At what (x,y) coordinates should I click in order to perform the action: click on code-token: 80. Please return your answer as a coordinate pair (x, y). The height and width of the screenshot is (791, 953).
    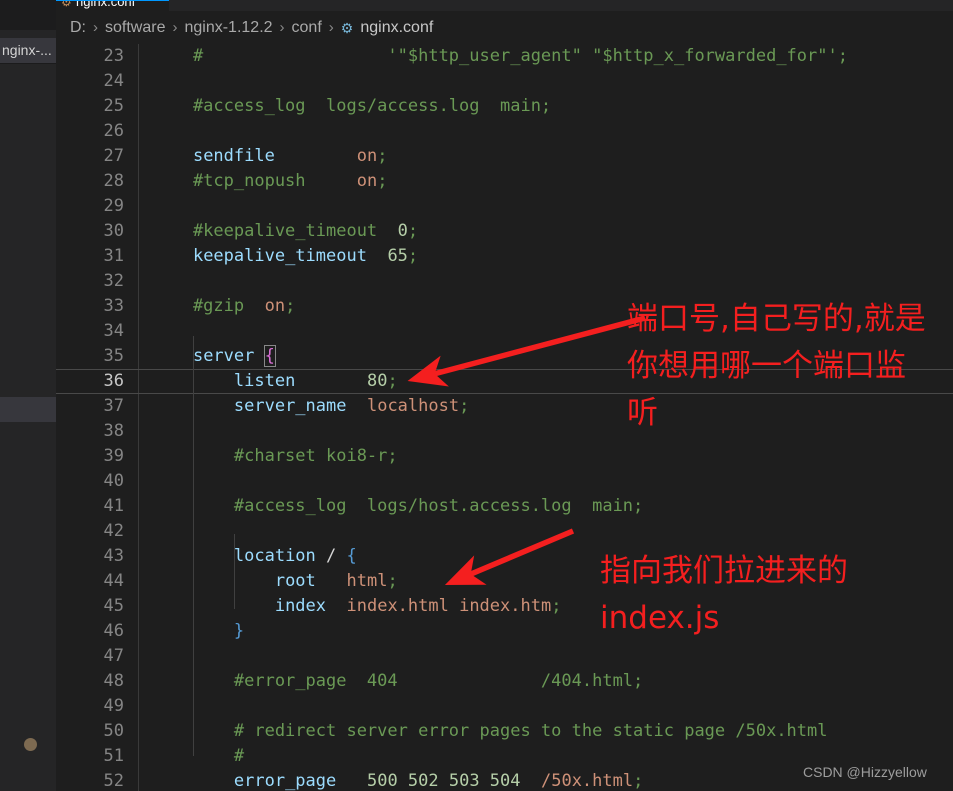
    Looking at the image, I should click on (377, 381).